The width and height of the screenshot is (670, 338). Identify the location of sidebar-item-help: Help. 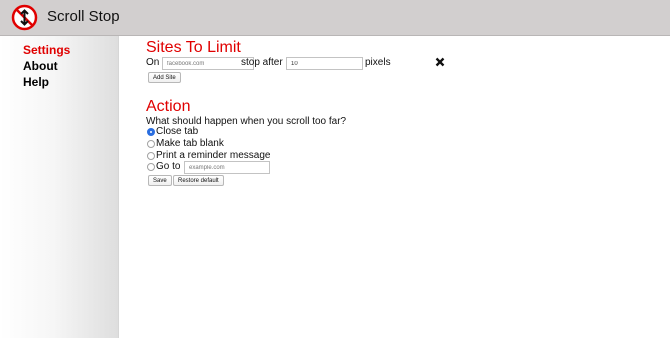
(36, 82).